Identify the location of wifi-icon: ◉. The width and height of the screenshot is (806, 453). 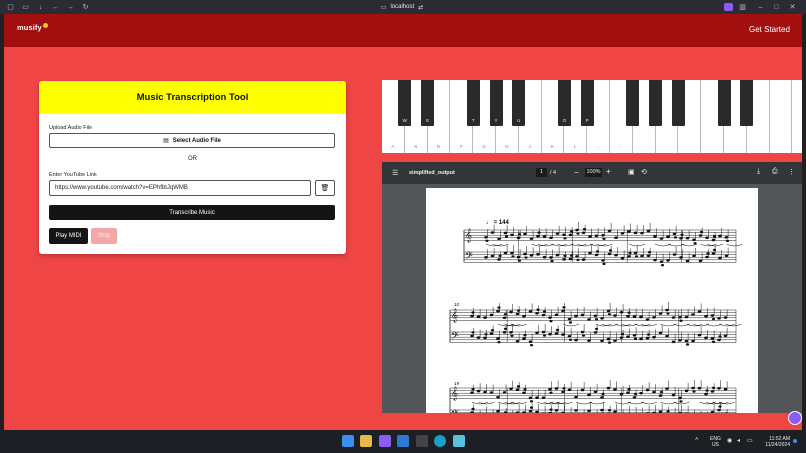
(729, 440).